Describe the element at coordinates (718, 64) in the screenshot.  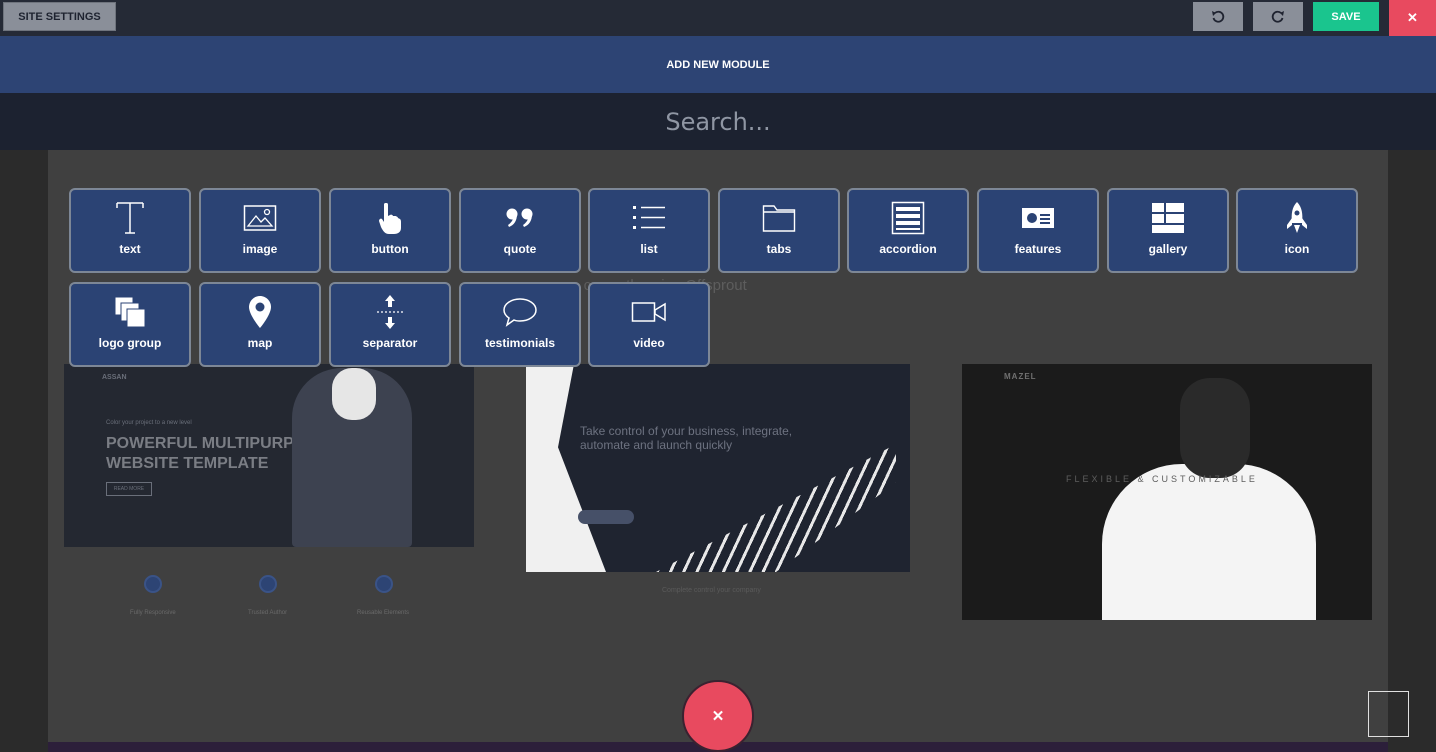
I see `add-new-module-header: ADD NEW MODULE` at that location.